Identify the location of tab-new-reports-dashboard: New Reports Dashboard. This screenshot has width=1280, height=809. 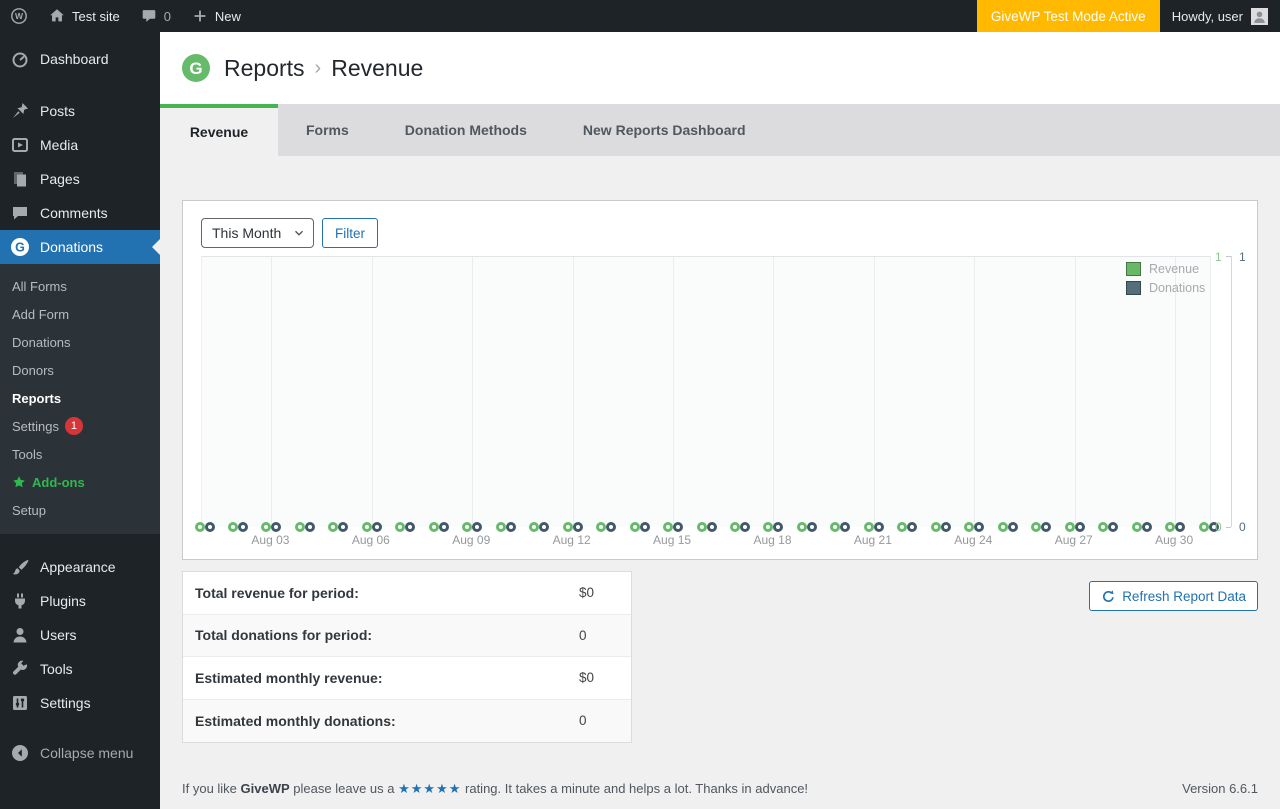
(664, 130).